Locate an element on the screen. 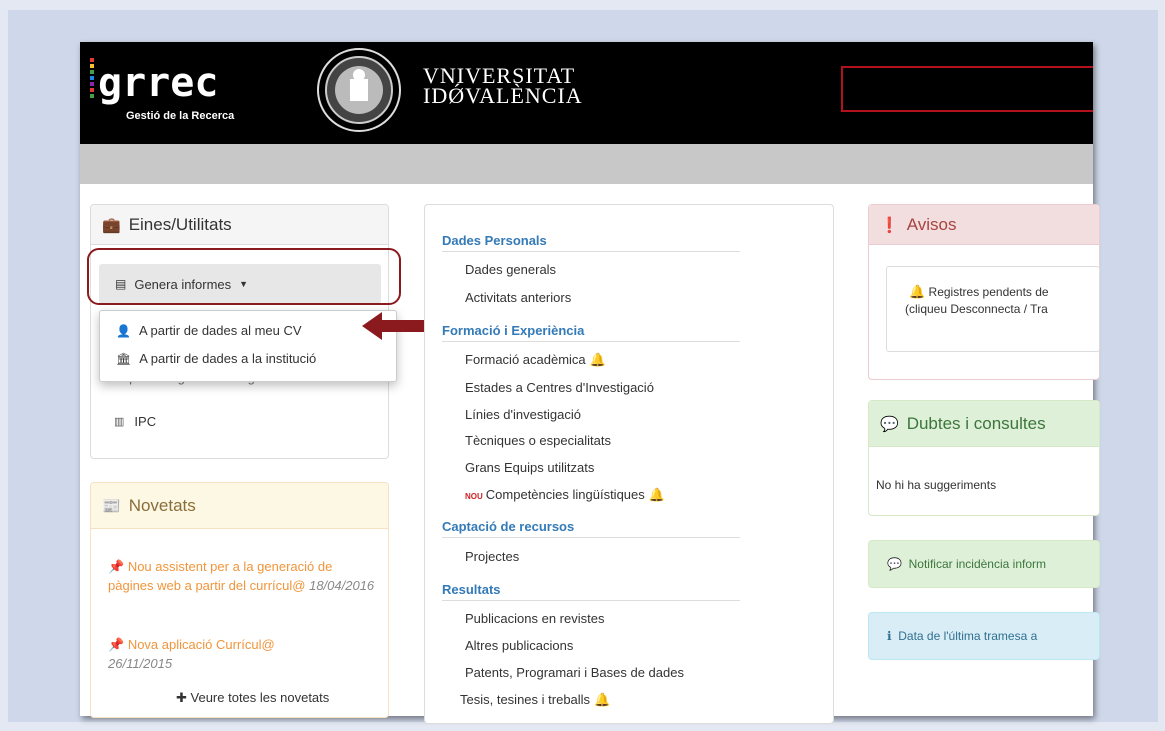 This screenshot has height=731, width=1165. briefcase-icon: 💼 is located at coordinates (111, 225).